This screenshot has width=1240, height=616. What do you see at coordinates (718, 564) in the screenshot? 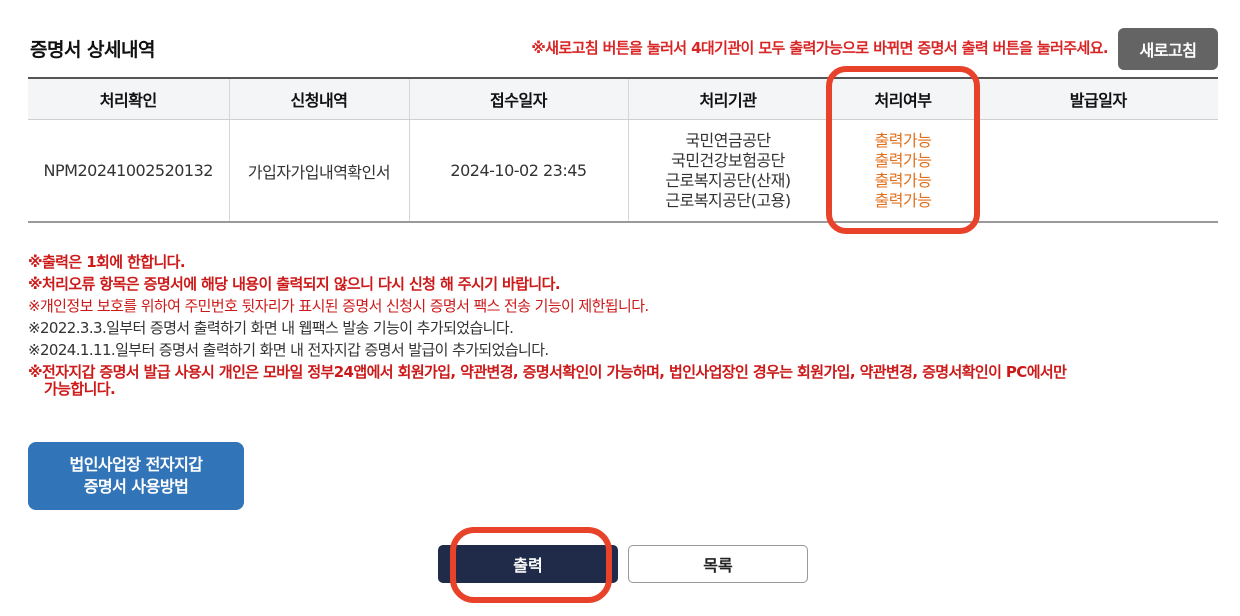
I see `list-button: 목록` at bounding box center [718, 564].